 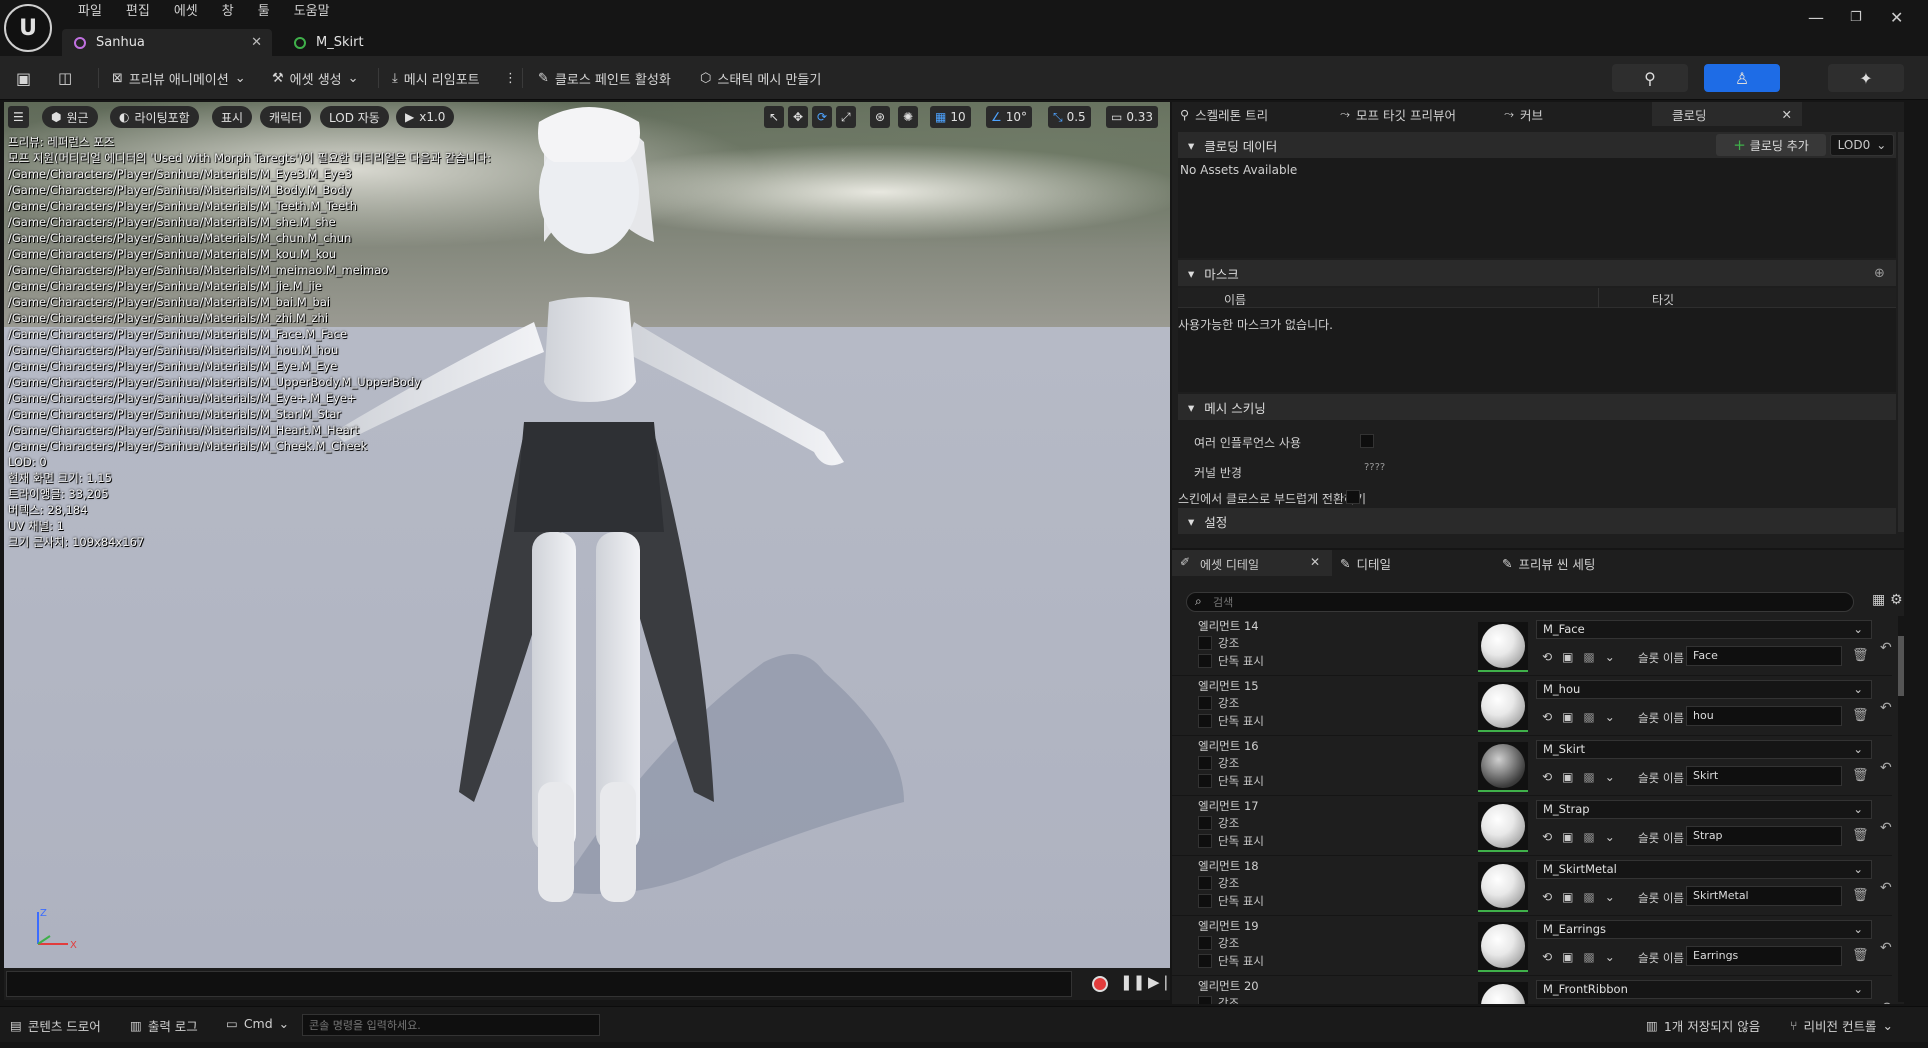 I want to click on close-window-icon: ✕, so click(x=1896, y=17).